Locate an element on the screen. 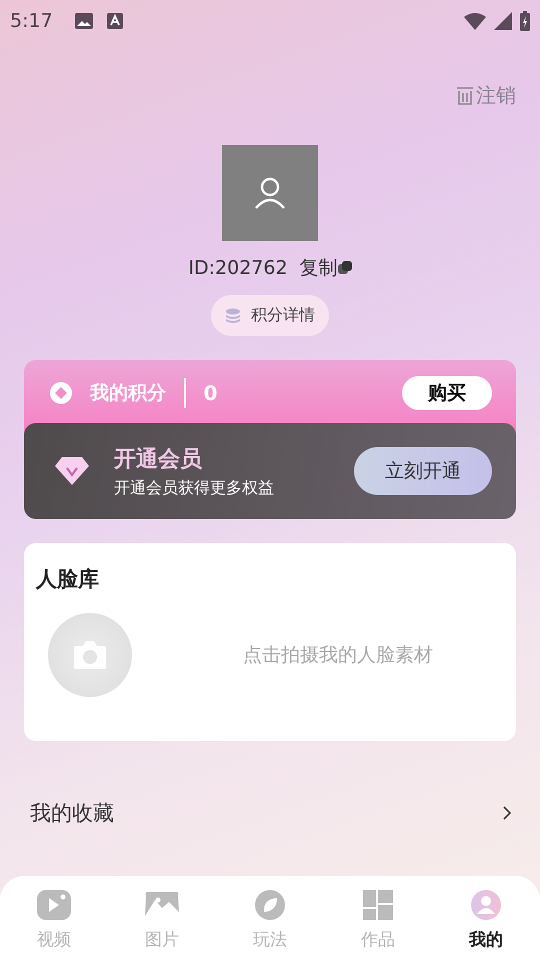  copy-button: 复制 is located at coordinates (326, 268).